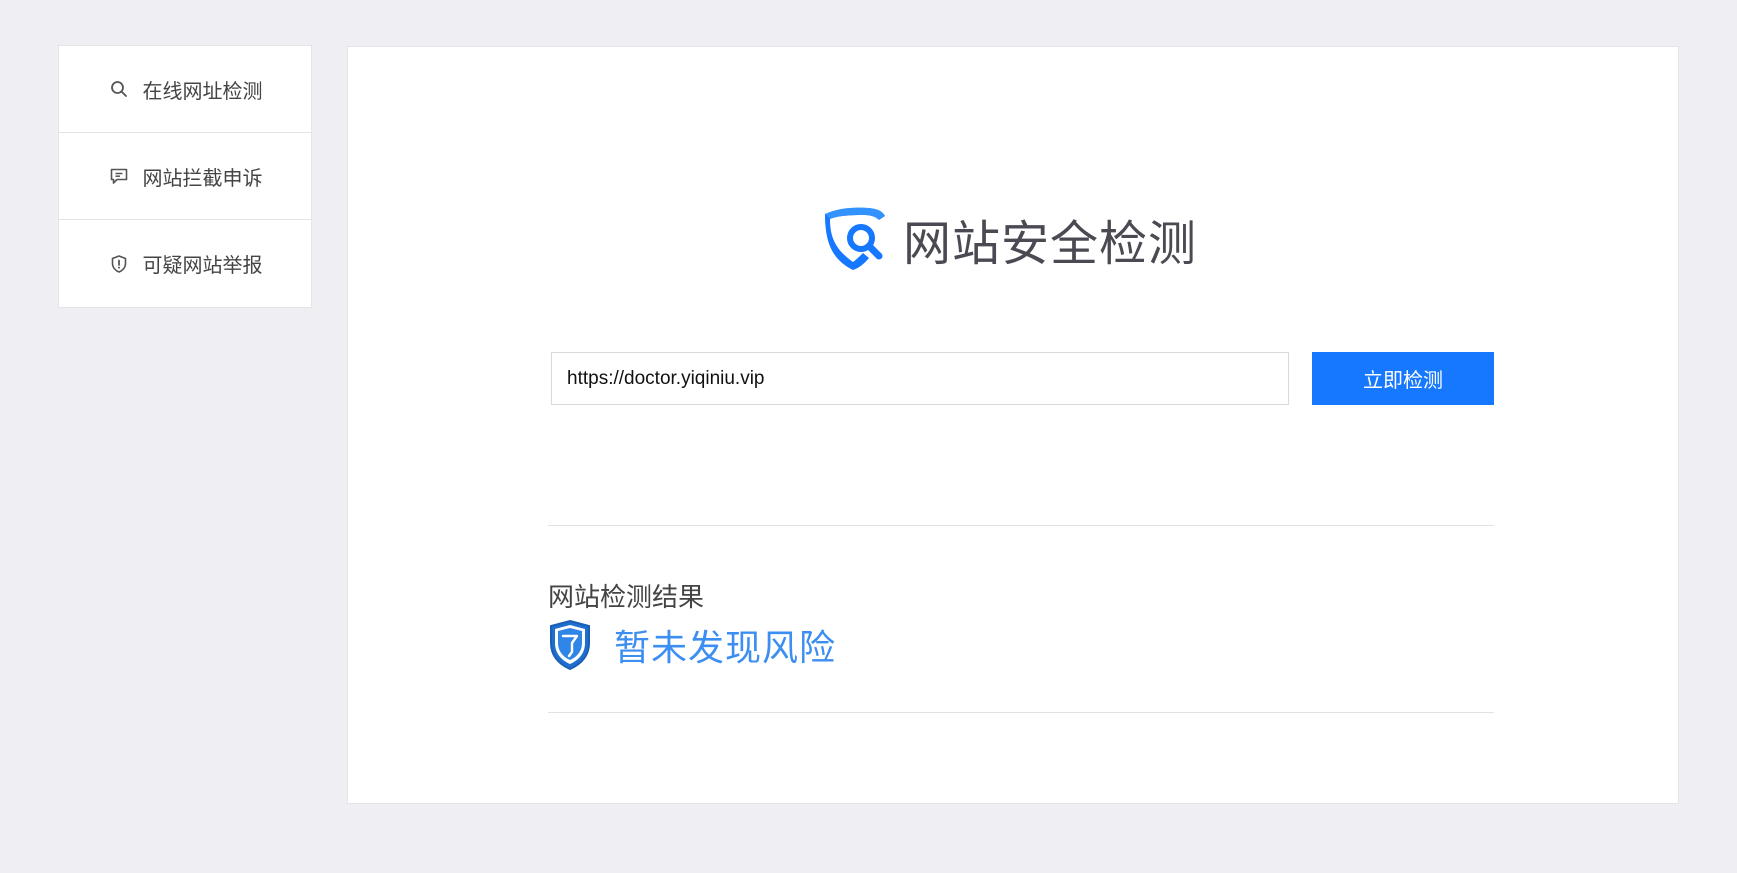 The width and height of the screenshot is (1737, 873). I want to click on shield-check-icon, so click(570, 645).